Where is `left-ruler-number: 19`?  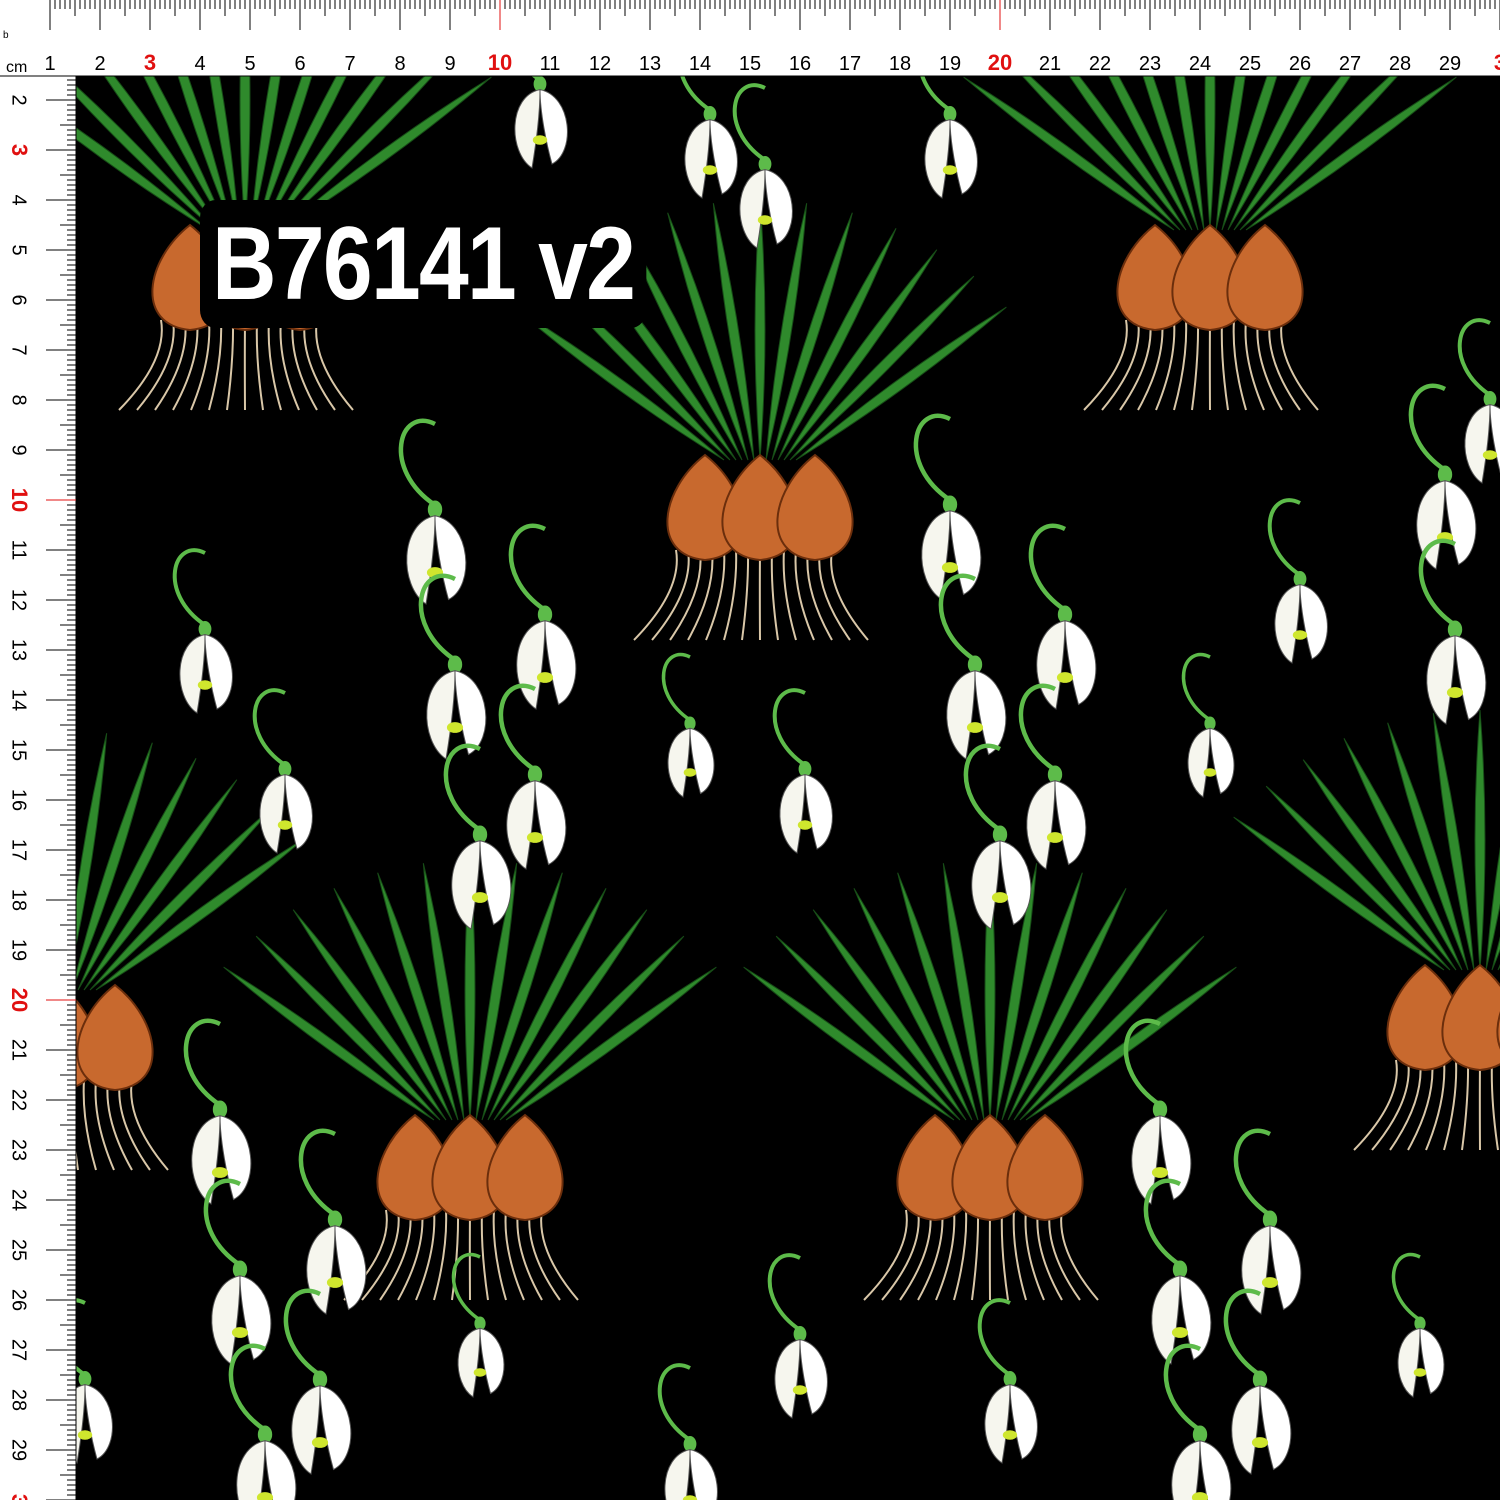 left-ruler-number: 19 is located at coordinates (19, 950).